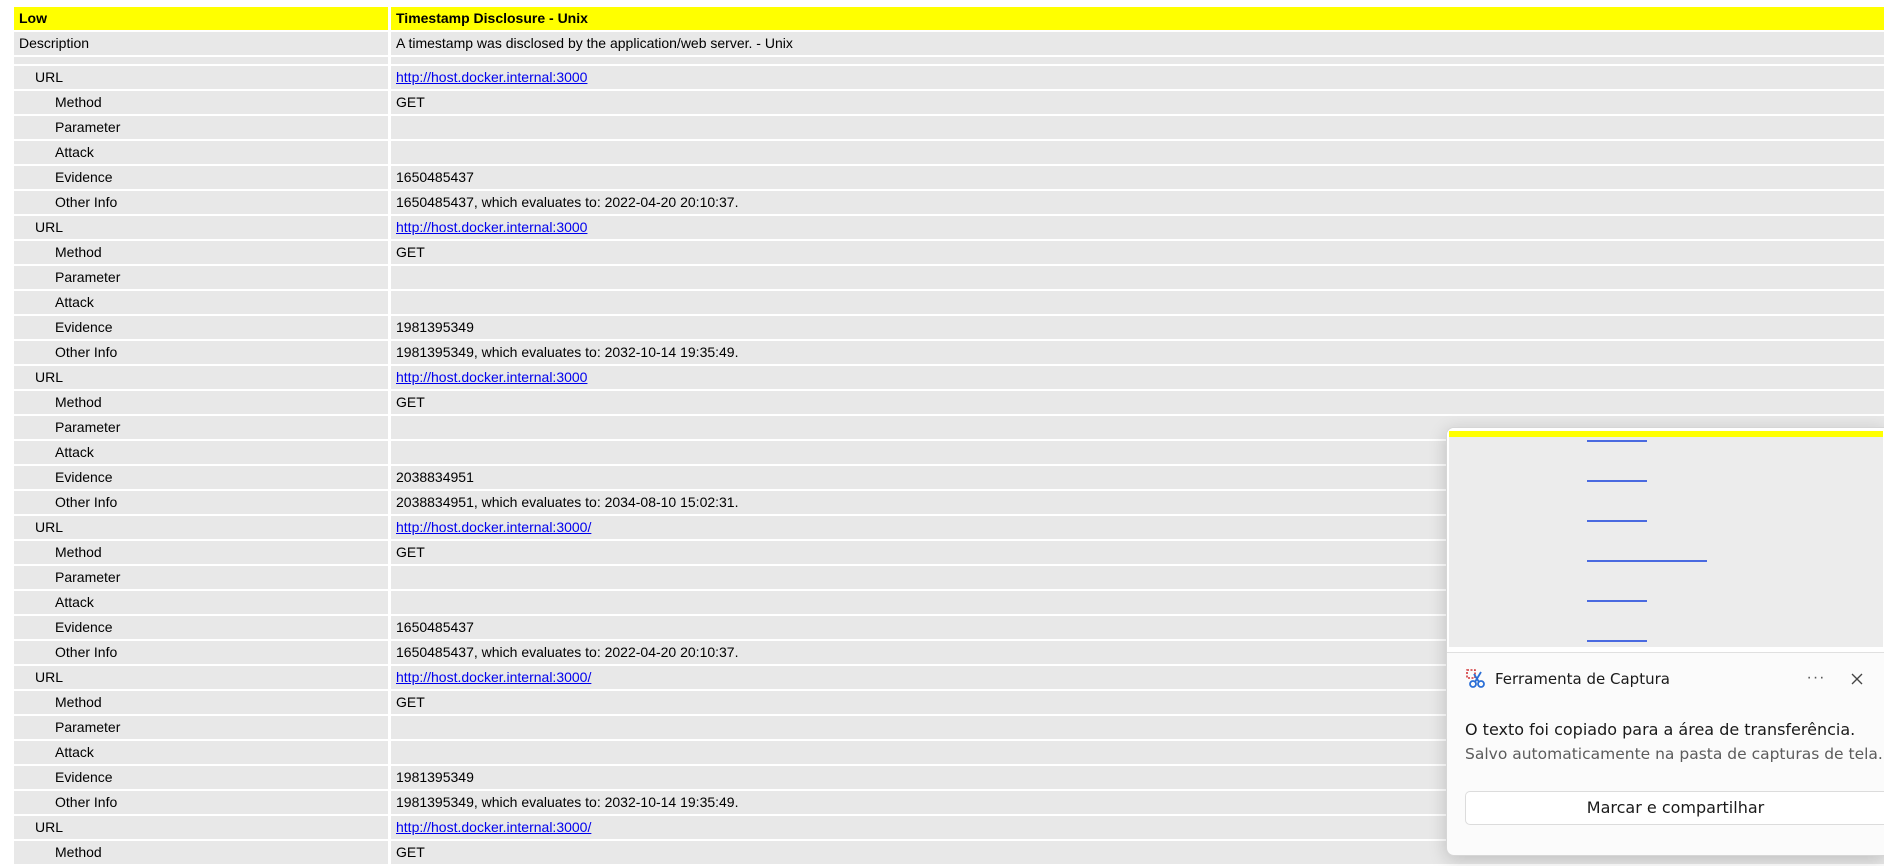 This screenshot has height=866, width=1884. I want to click on spacer-row, so click(949, 61).